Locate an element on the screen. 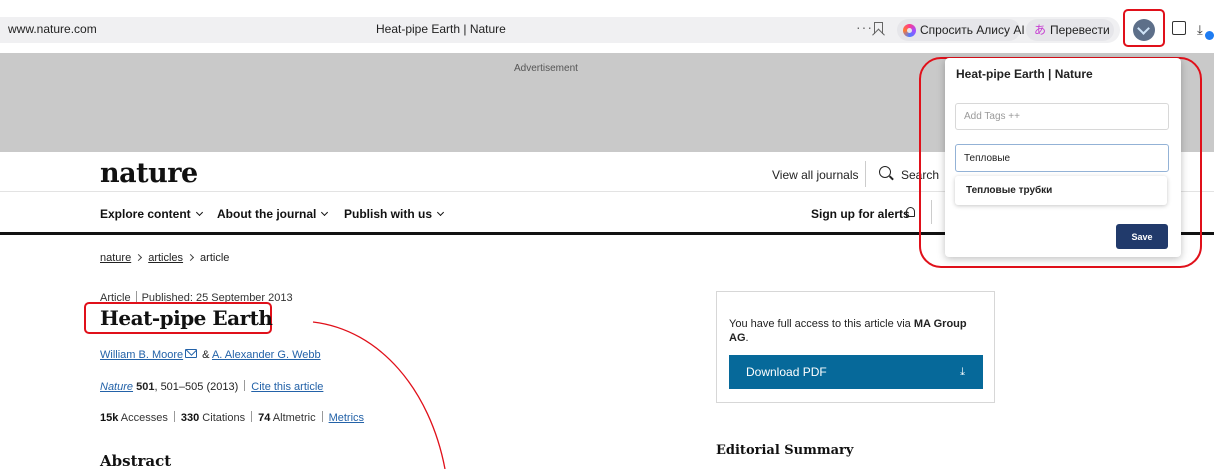  translate-icon: あ is located at coordinates (1040, 30).